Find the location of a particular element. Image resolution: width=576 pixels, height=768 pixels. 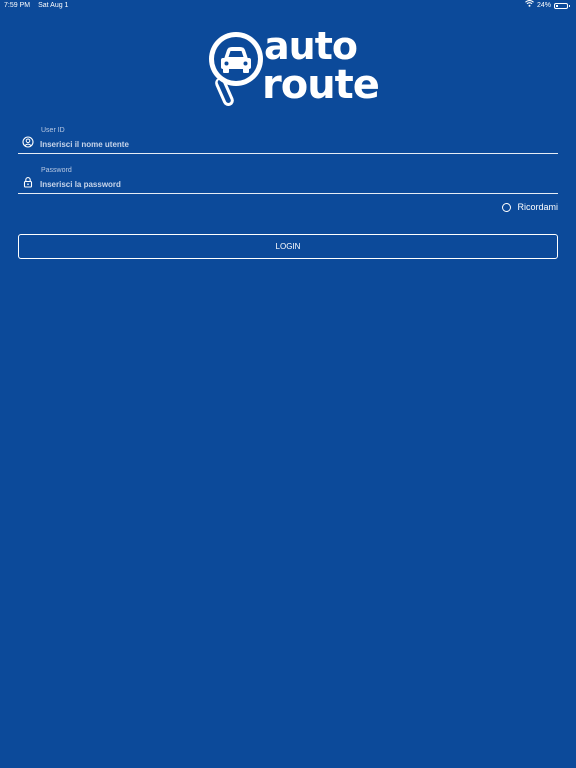

status-bar: 7:59 PM Sat Aug 1 24% is located at coordinates (288, 6).